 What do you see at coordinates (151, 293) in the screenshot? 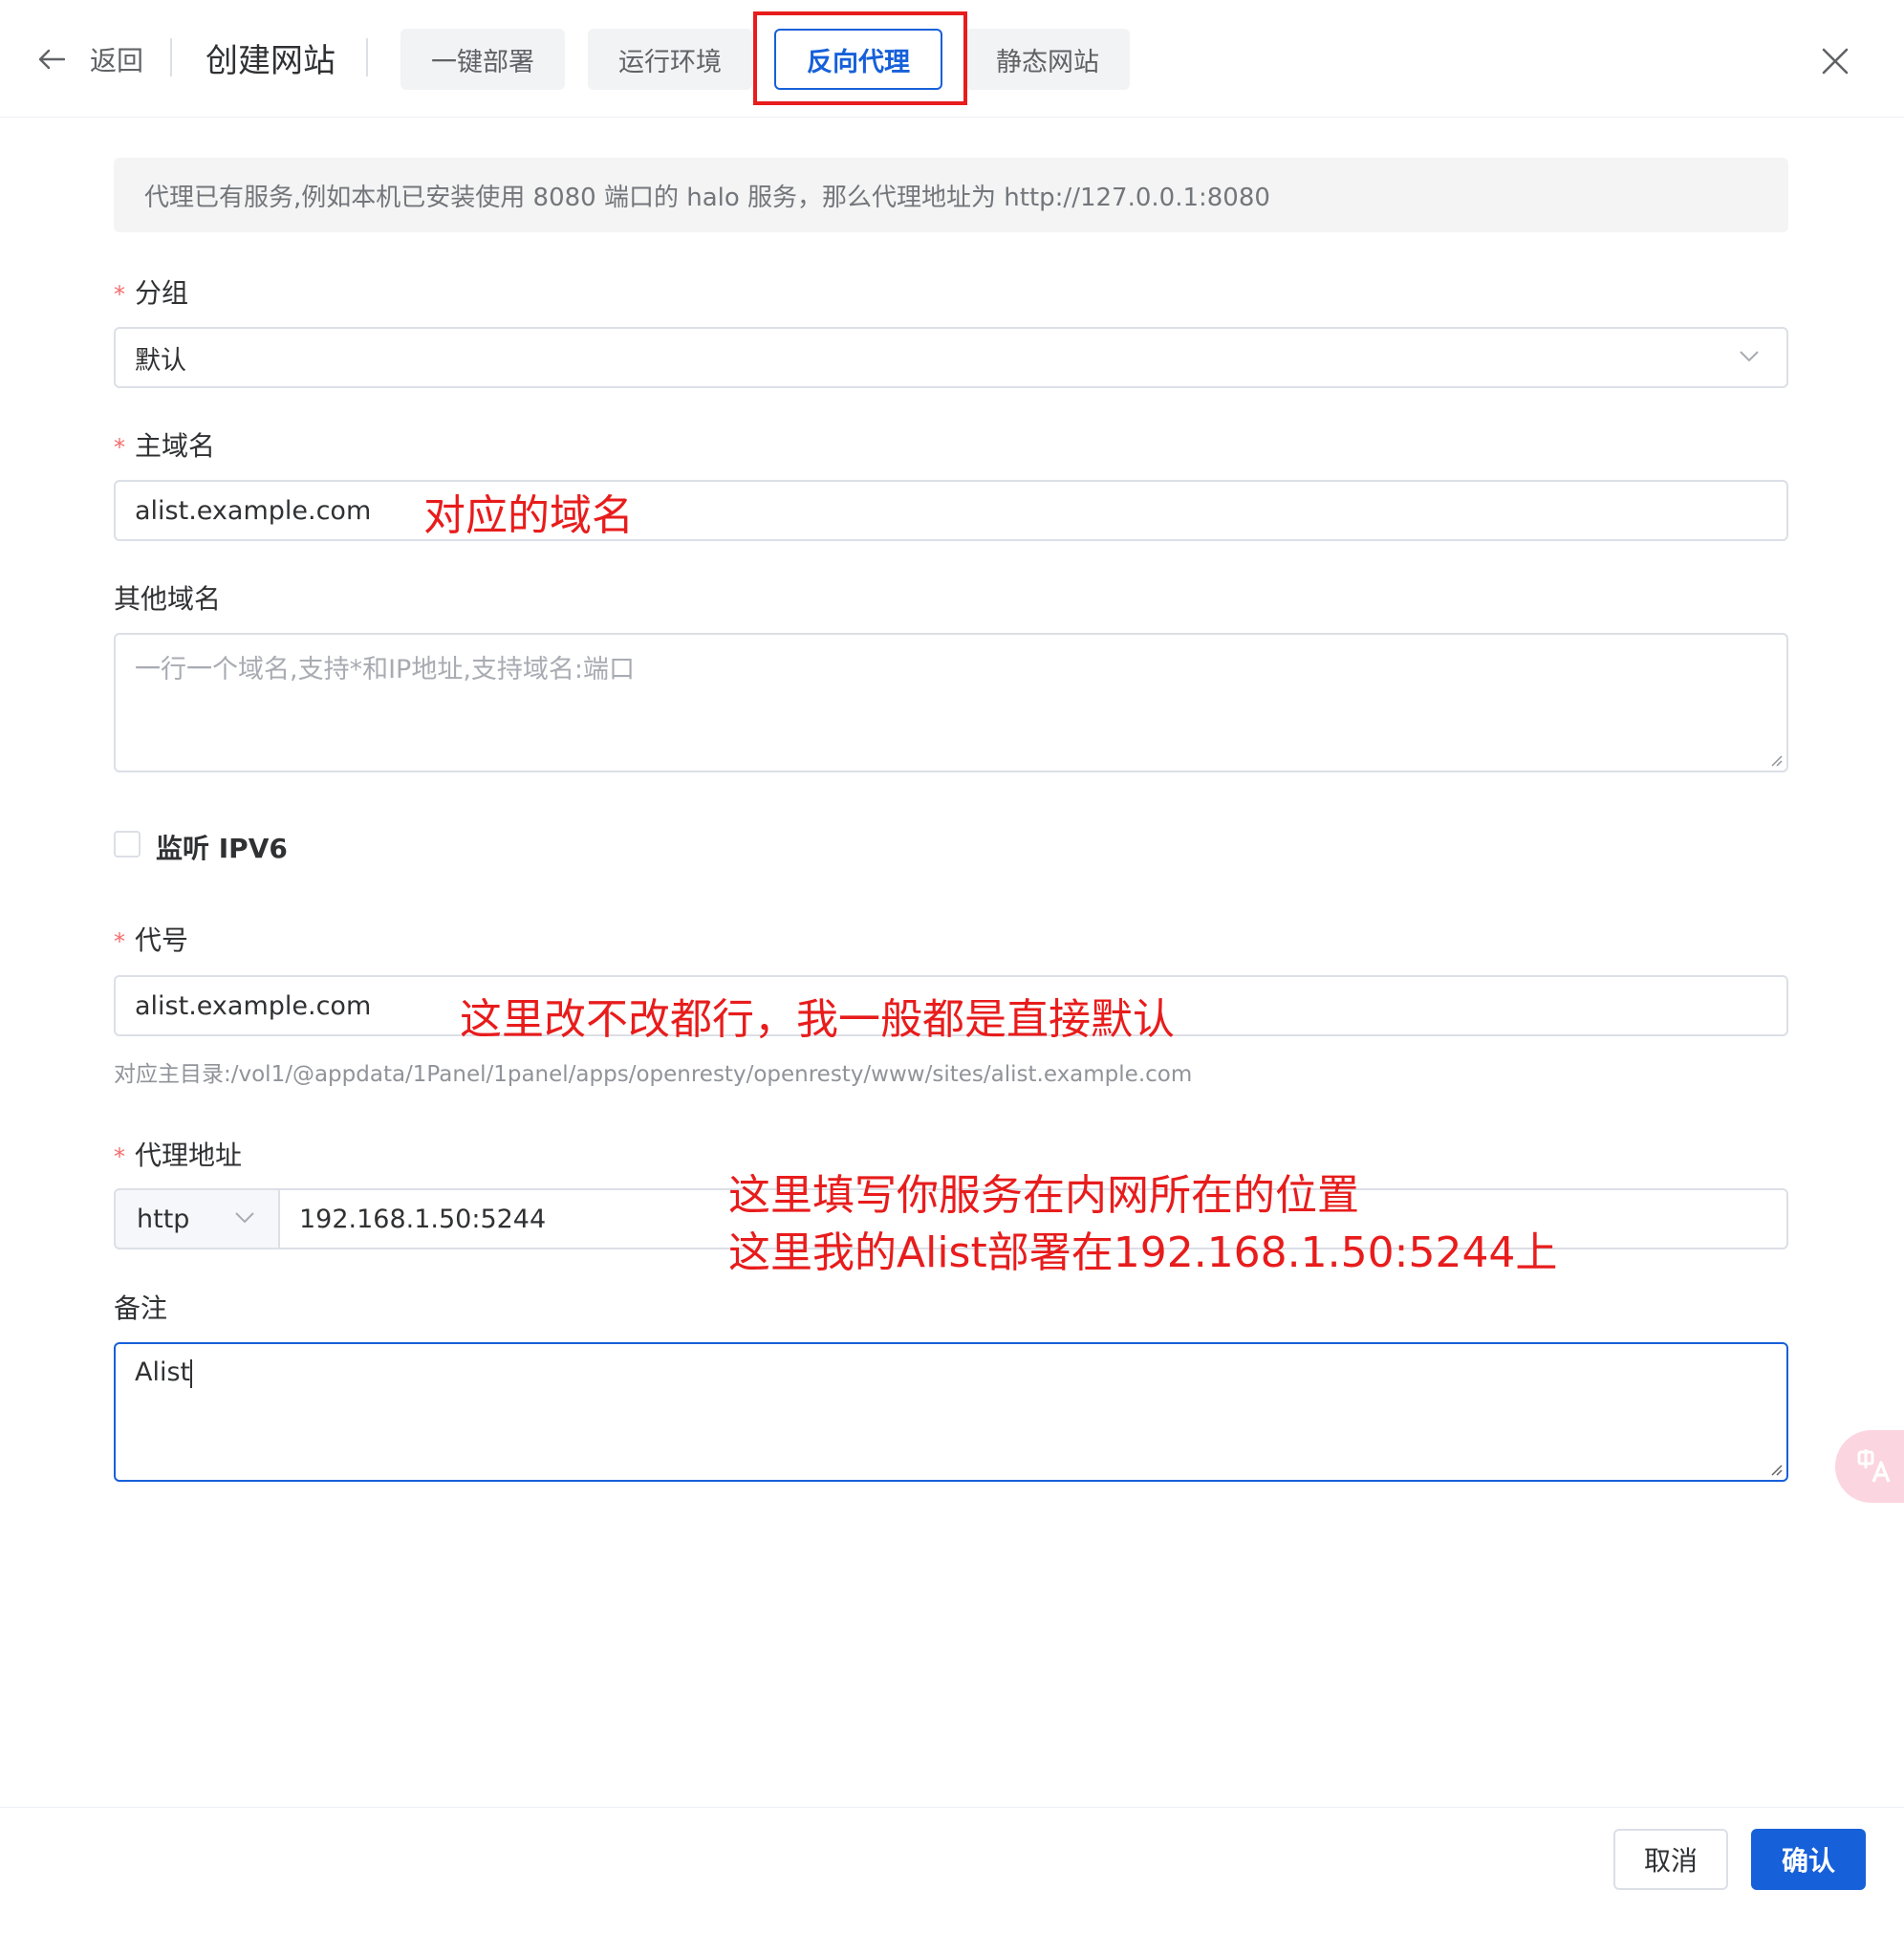
I see `group-label: * 分组` at bounding box center [151, 293].